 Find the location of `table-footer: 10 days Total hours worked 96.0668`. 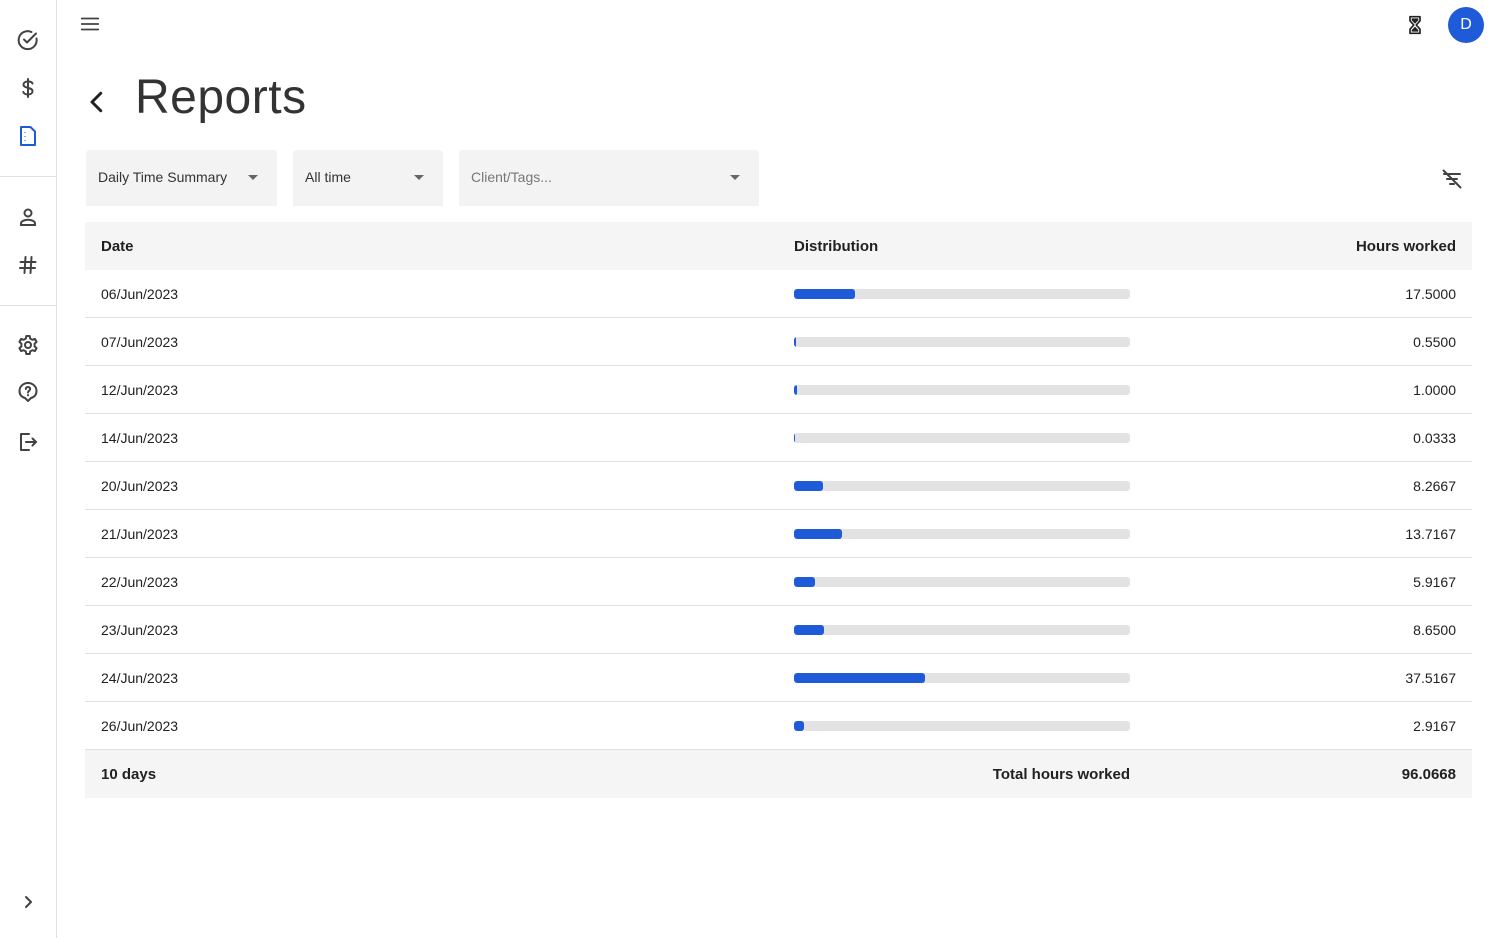

table-footer: 10 days Total hours worked 96.0668 is located at coordinates (778, 774).